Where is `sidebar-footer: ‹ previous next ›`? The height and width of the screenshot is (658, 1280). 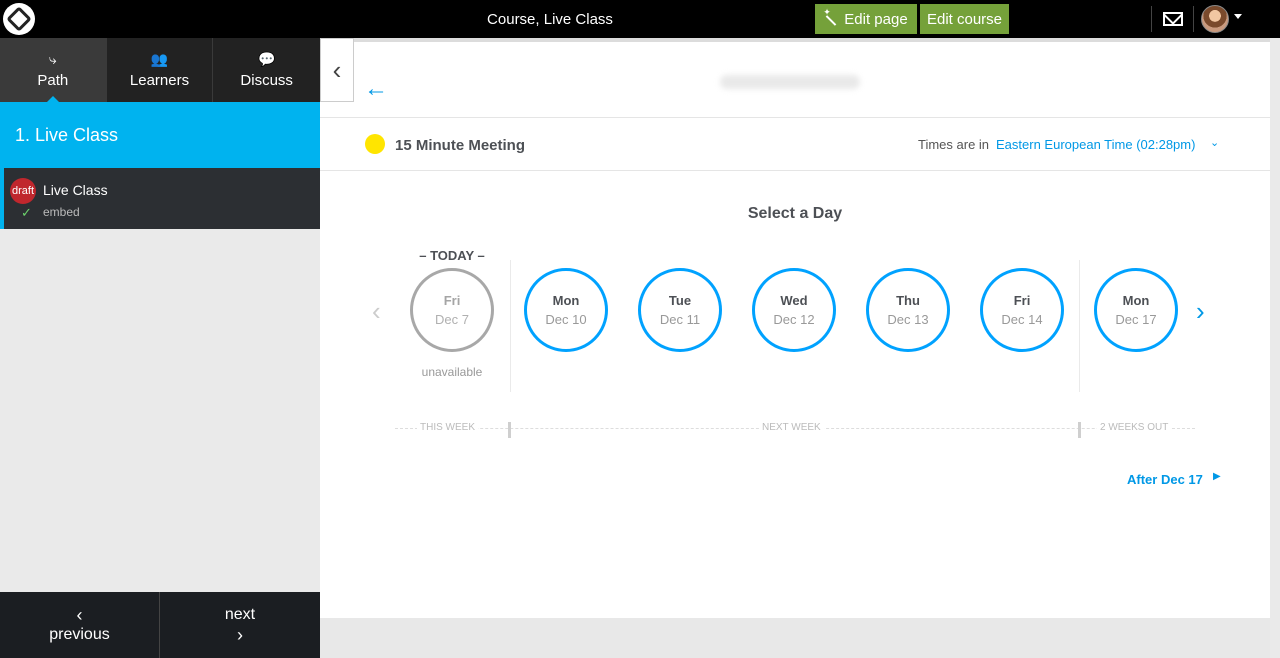
sidebar-footer: ‹ previous next › is located at coordinates (160, 625).